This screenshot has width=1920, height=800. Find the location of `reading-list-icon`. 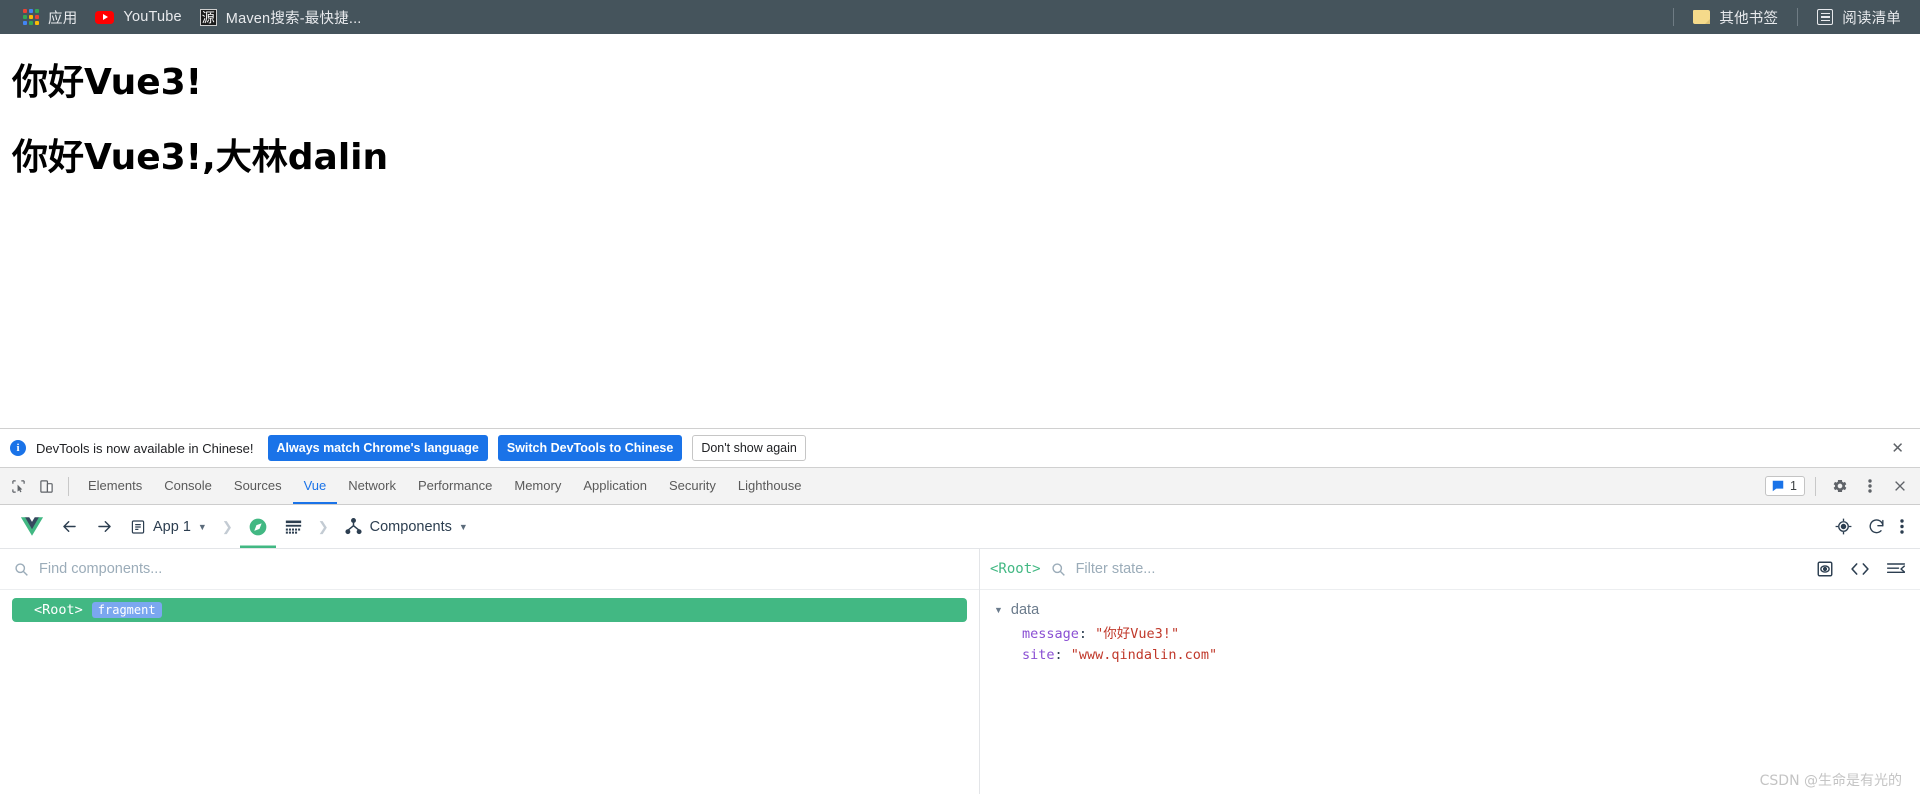

reading-list-icon is located at coordinates (1825, 17).